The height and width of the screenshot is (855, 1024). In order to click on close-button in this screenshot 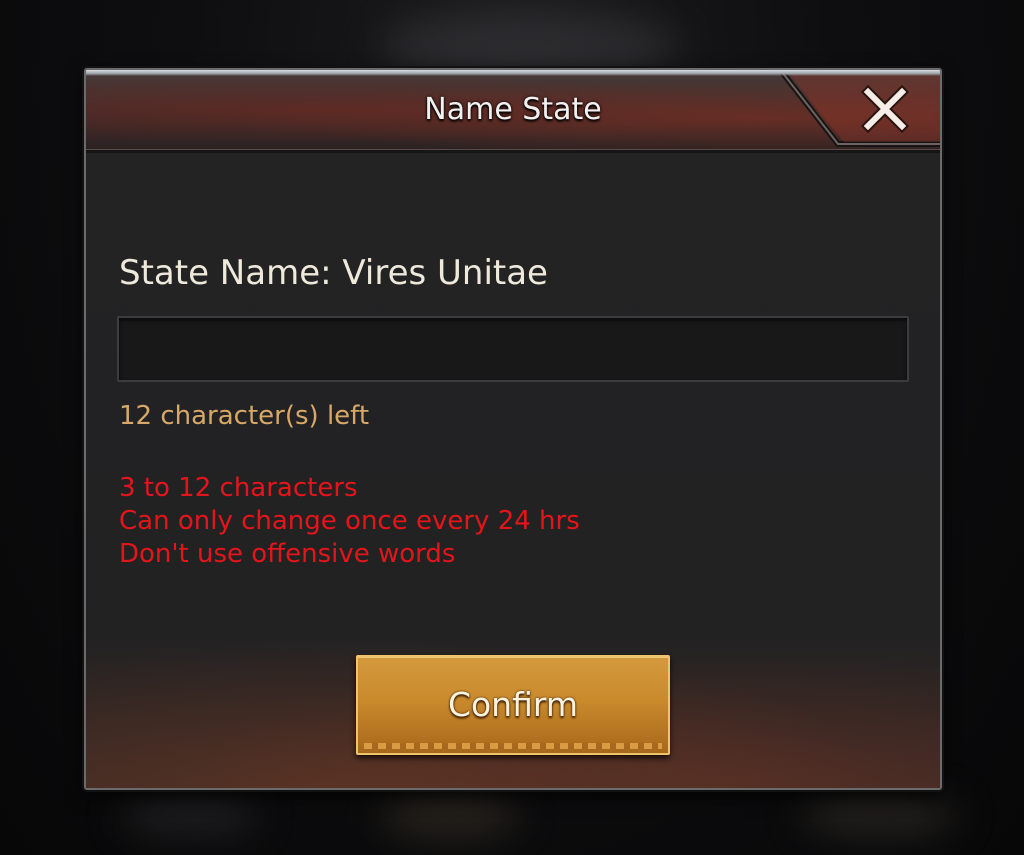, I will do `click(885, 109)`.